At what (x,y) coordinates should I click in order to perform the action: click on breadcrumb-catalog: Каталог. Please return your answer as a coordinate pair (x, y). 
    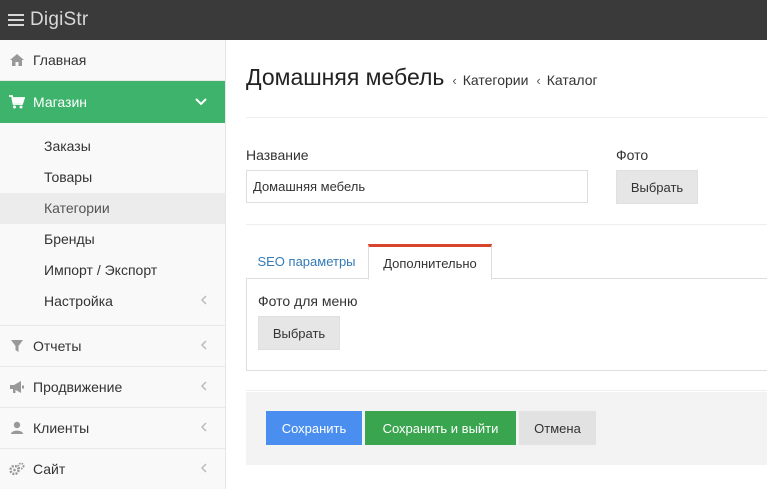
    Looking at the image, I should click on (572, 80).